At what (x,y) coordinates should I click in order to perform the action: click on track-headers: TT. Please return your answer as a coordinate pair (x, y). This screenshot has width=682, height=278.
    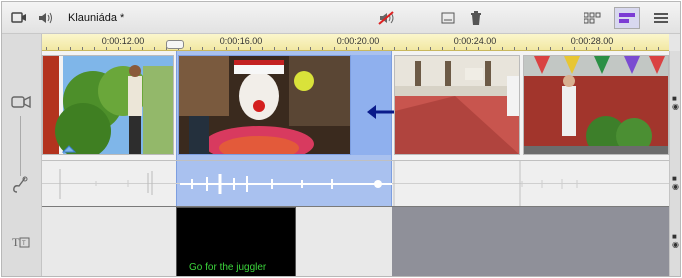
    Looking at the image, I should click on (22, 155).